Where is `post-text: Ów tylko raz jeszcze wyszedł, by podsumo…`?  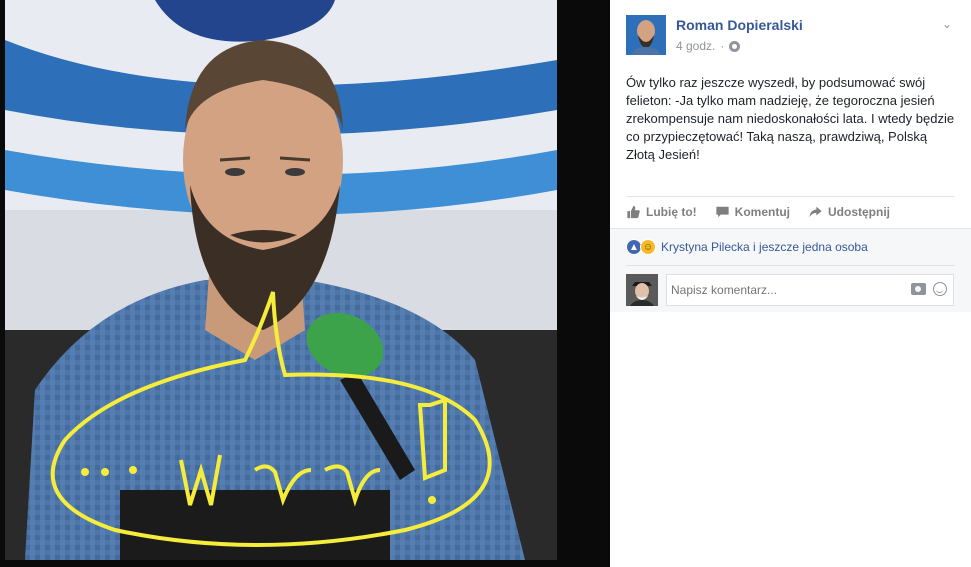 post-text: Ów tylko raz jeszcze wyszedł, by podsumo… is located at coordinates (790, 118).